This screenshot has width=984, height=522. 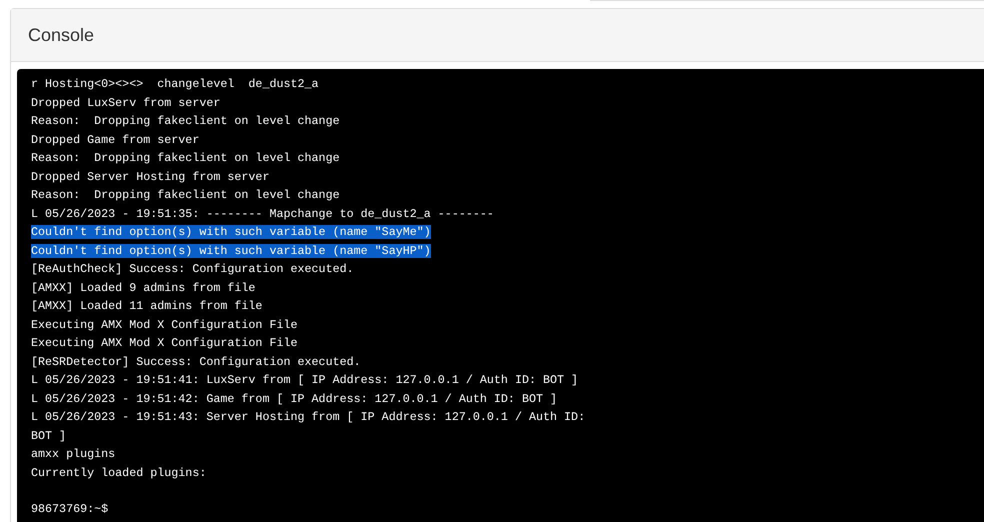 I want to click on console-line: Currently loaded plugins:, so click(x=118, y=473).